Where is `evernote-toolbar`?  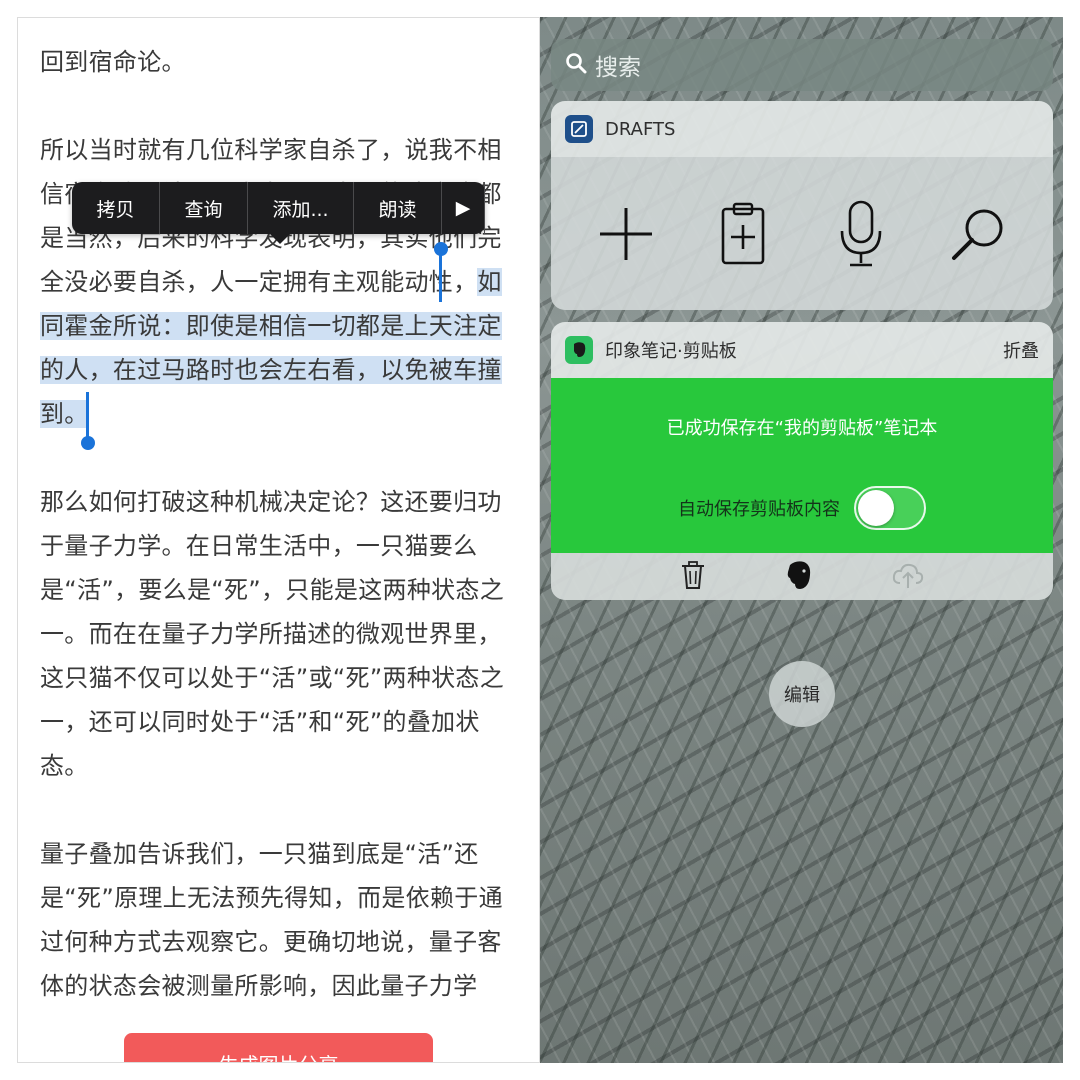
evernote-toolbar is located at coordinates (802, 576).